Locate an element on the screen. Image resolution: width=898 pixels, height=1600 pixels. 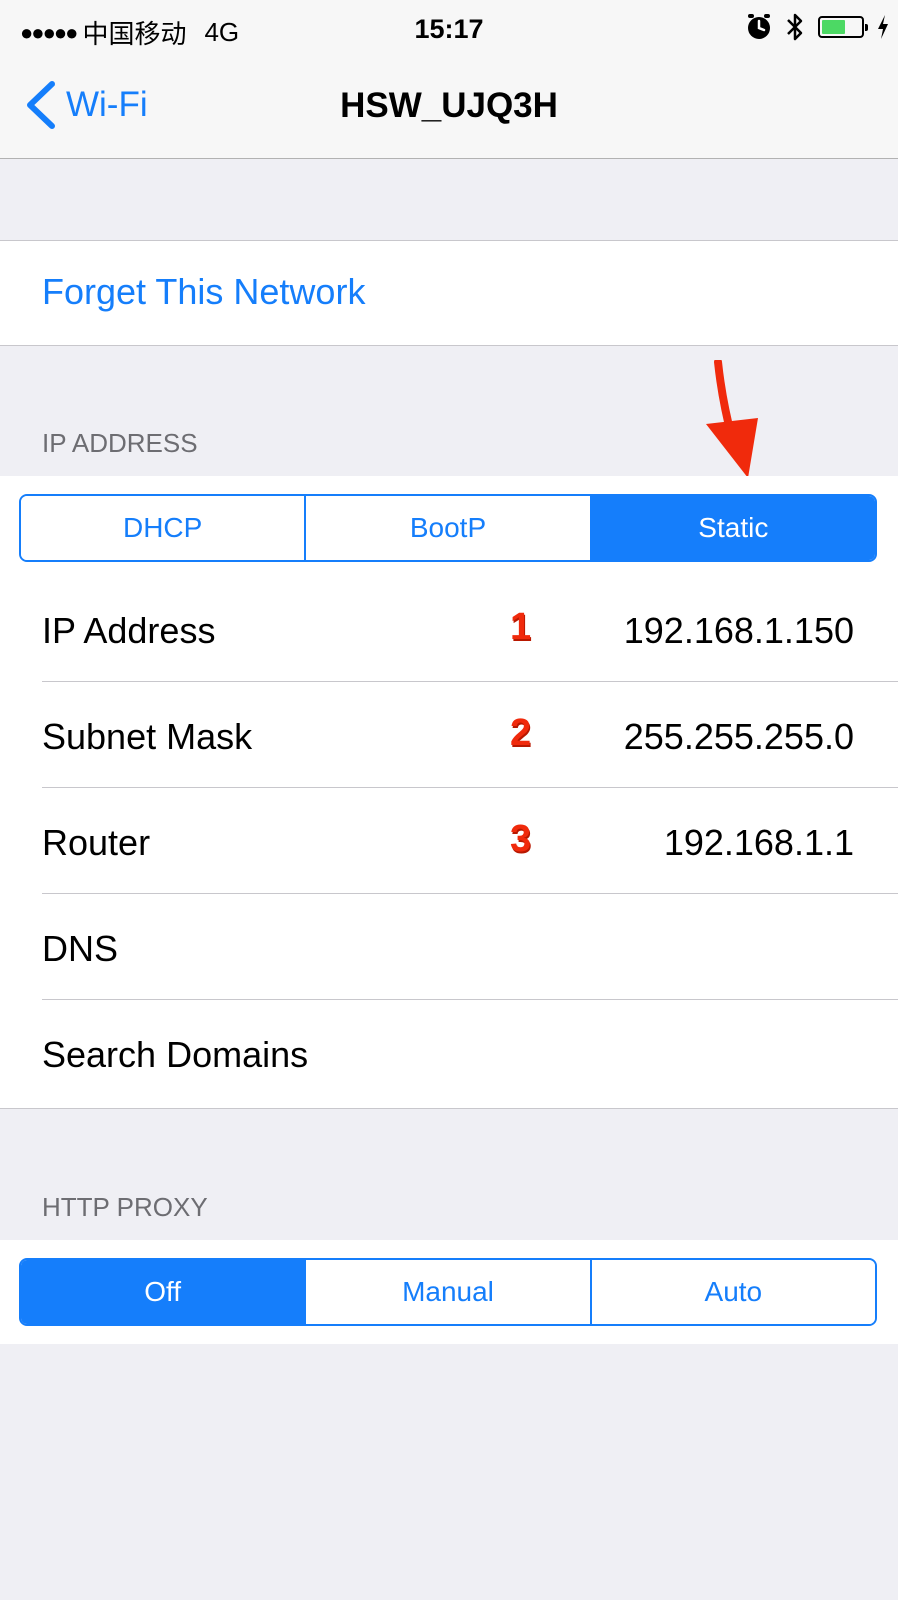
status-right is located at coordinates (818, 27).